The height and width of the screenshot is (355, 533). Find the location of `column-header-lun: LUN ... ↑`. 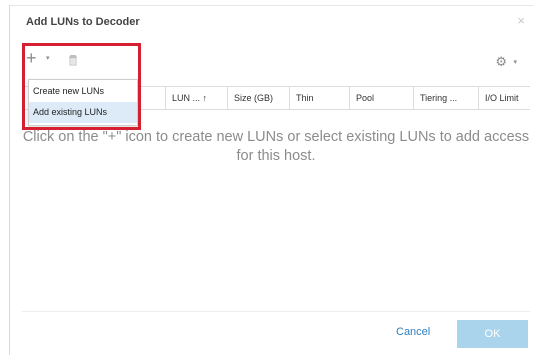

column-header-lun: LUN ... ↑ is located at coordinates (196, 98).